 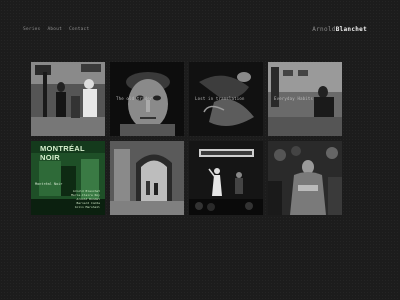 I want to click on street-crowd-photo, so click(x=68, y=99).